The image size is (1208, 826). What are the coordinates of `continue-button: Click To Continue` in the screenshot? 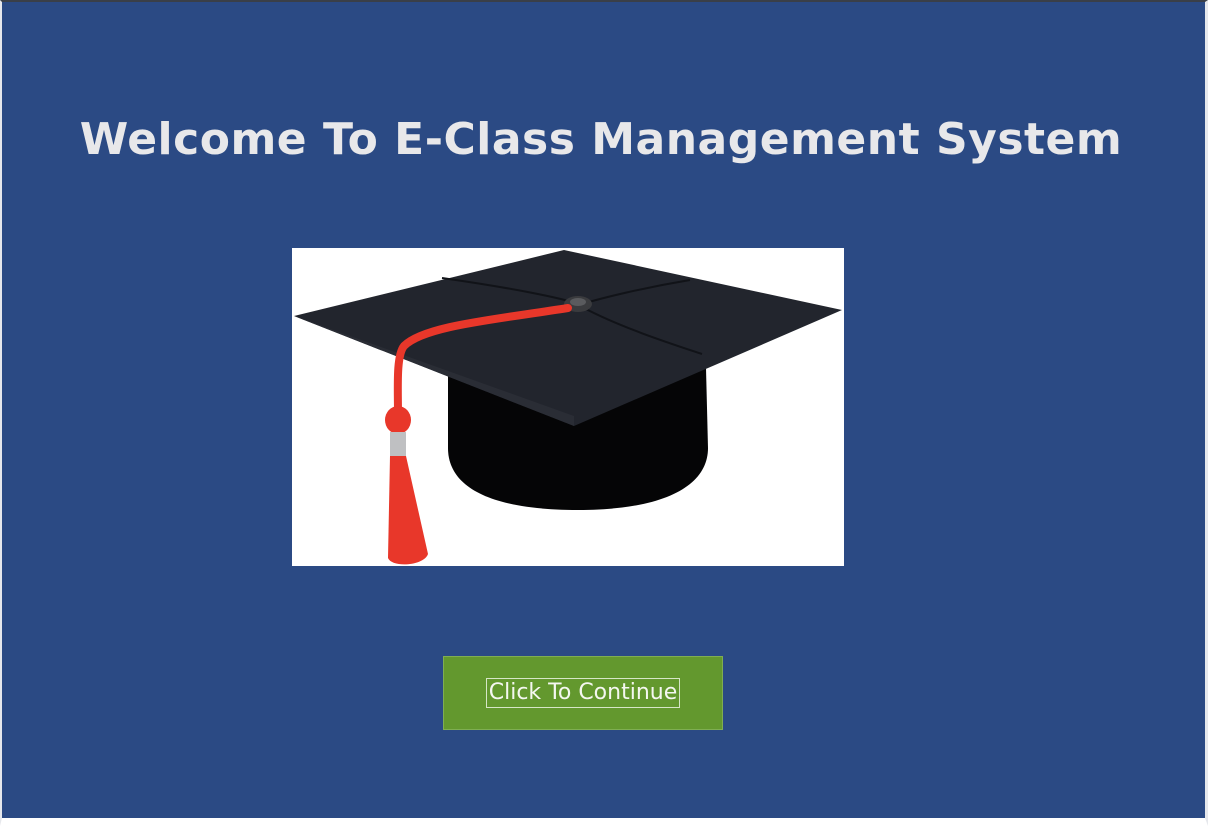 It's located at (583, 693).